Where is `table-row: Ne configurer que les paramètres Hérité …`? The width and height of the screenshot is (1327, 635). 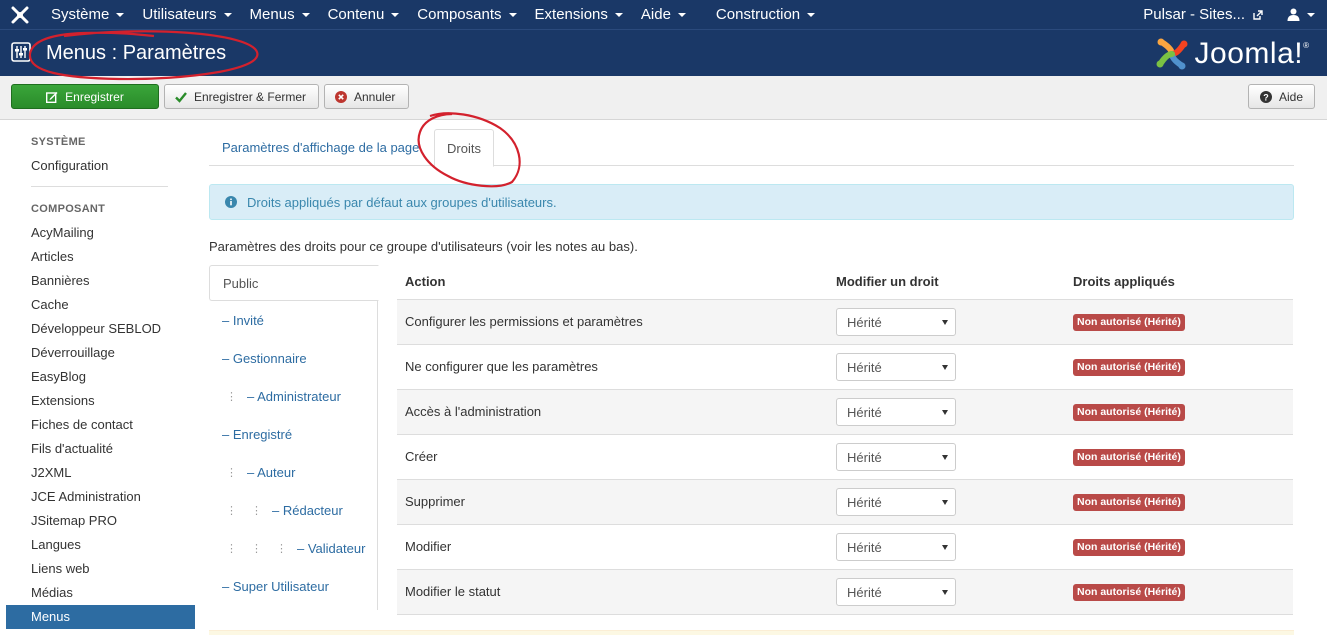
table-row: Ne configurer que les paramètres Hérité … is located at coordinates (845, 367).